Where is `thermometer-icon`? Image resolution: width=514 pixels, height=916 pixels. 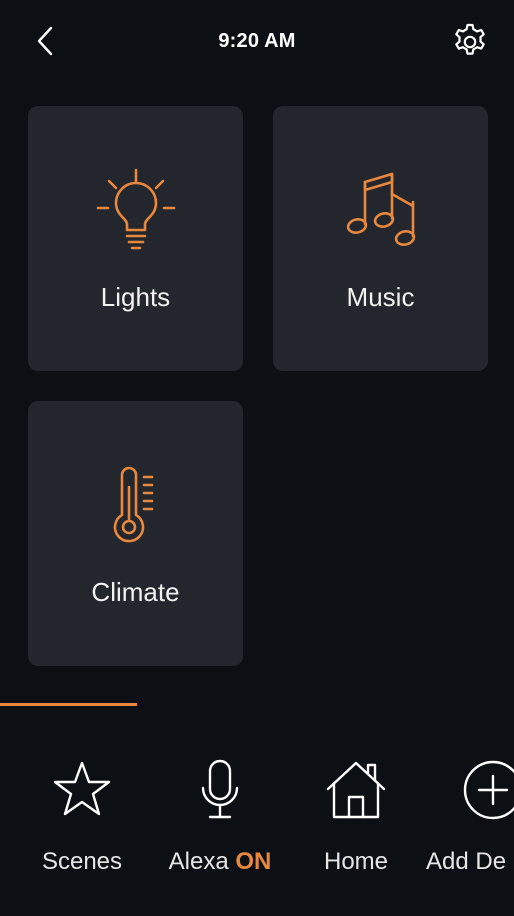
thermometer-icon is located at coordinates (135, 505).